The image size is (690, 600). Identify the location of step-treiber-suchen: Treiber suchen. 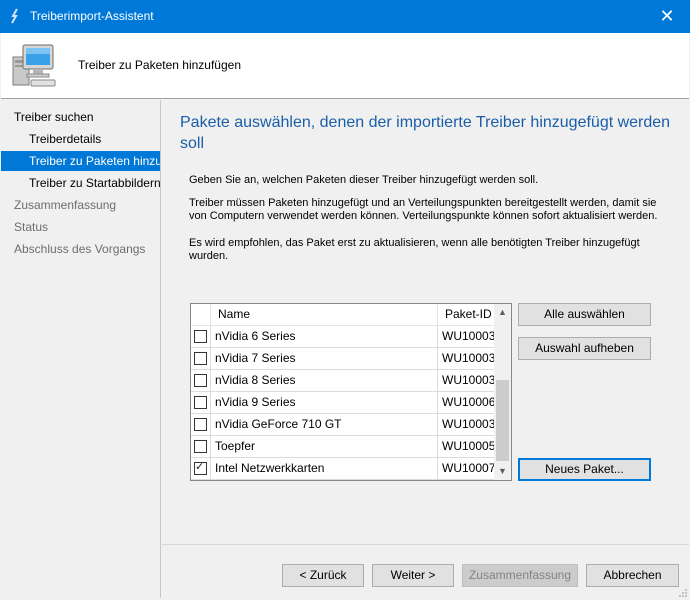
(54, 117).